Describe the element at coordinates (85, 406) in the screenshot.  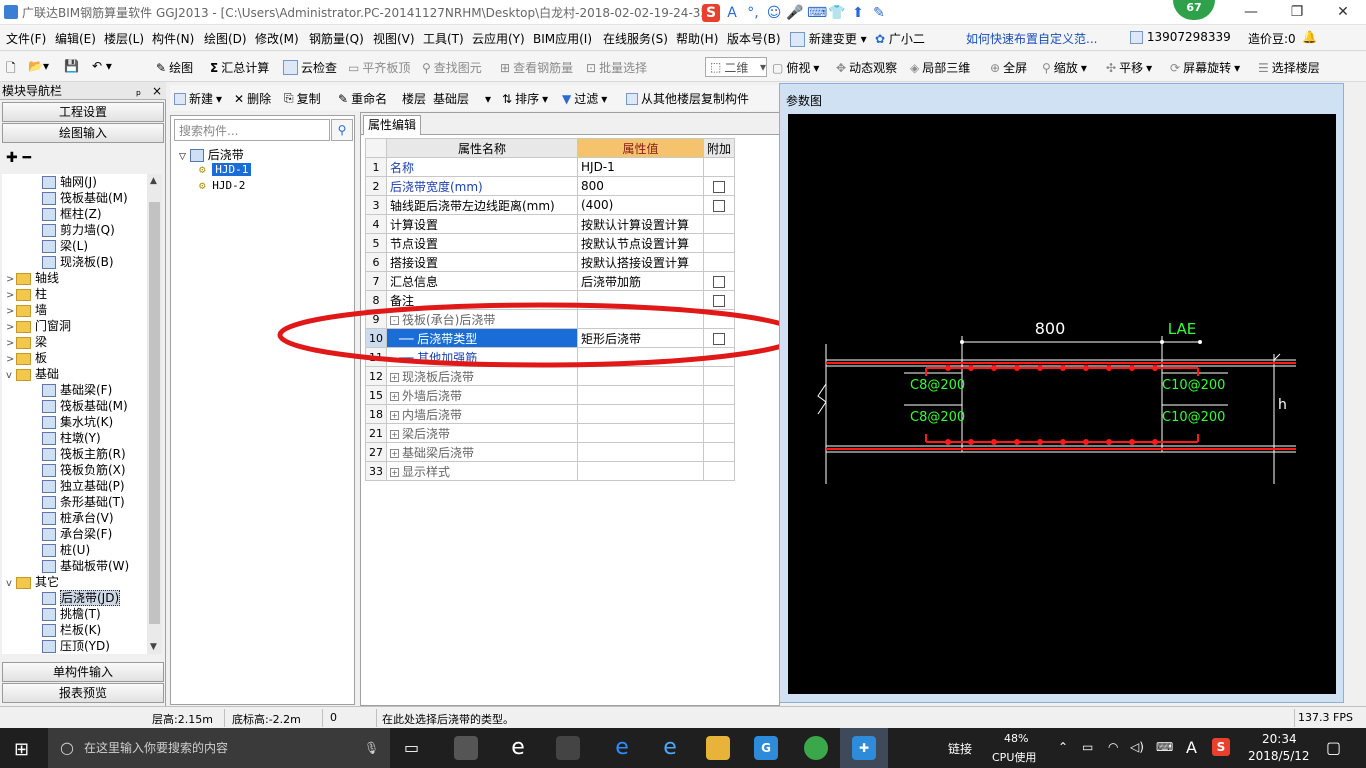
I see `tree-item: 筏板基础(M)` at that location.